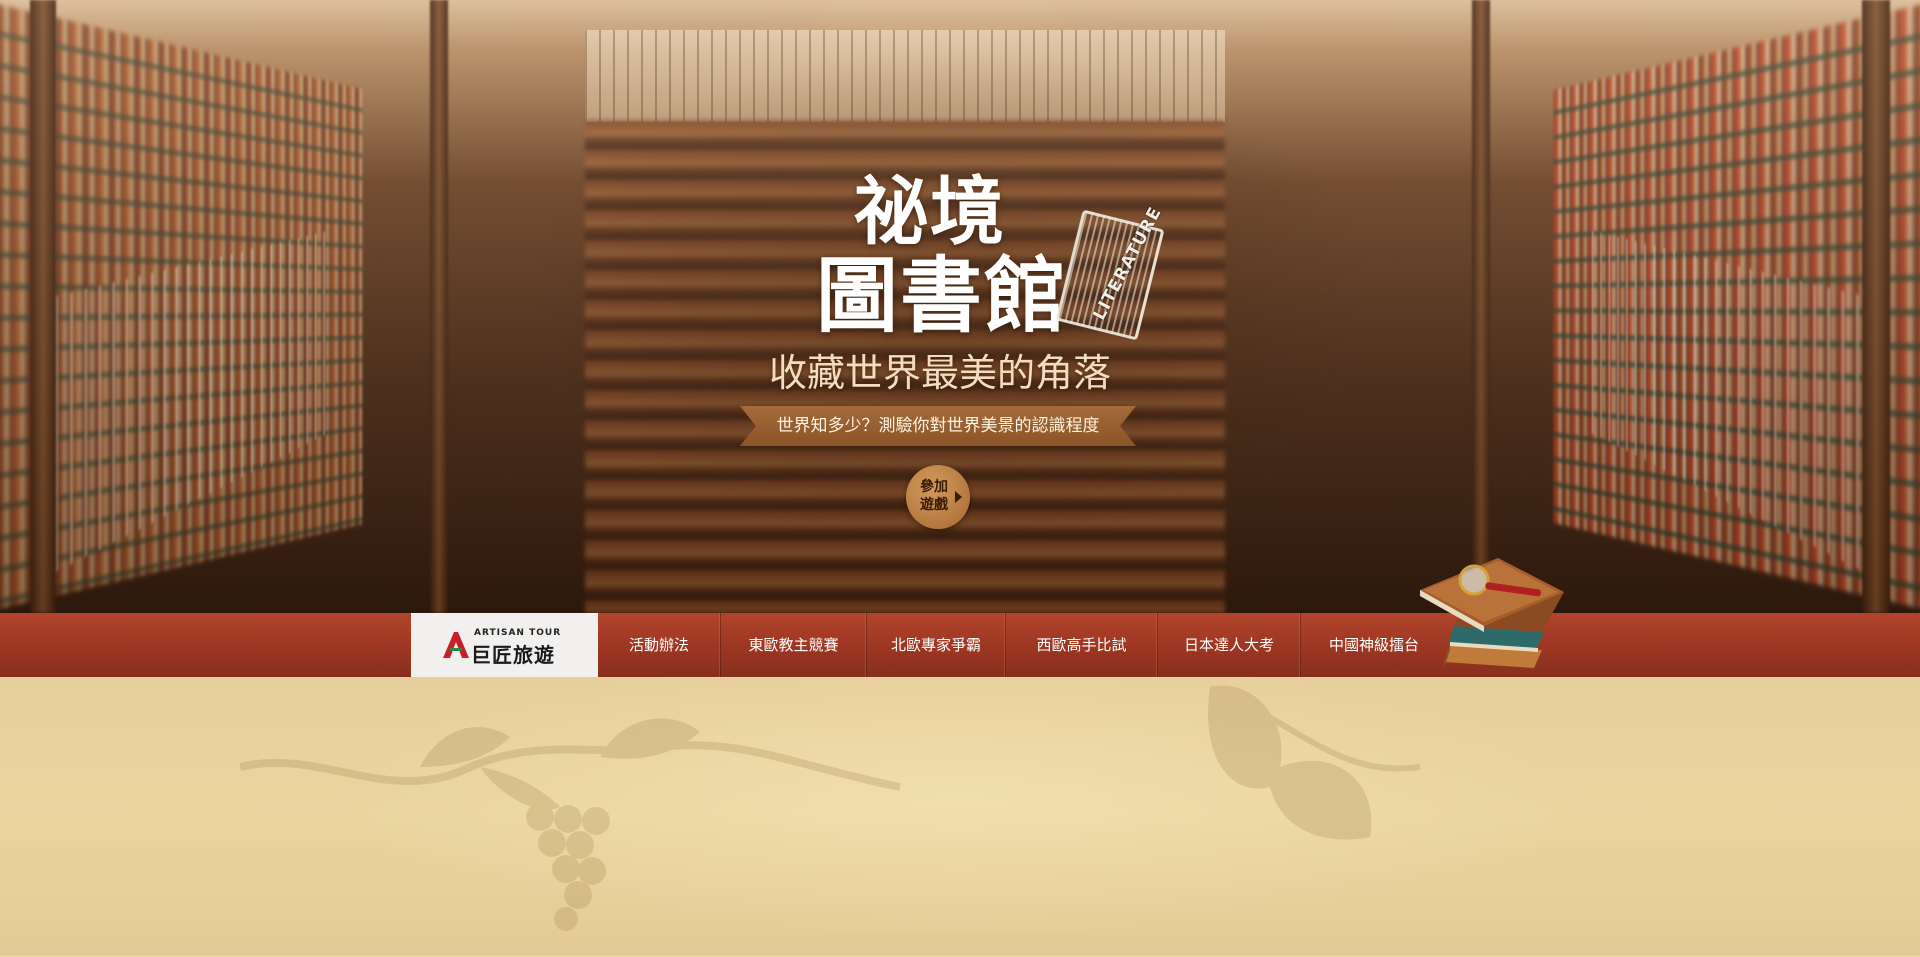  What do you see at coordinates (456, 645) in the screenshot?
I see `artisan-logo-icon` at bounding box center [456, 645].